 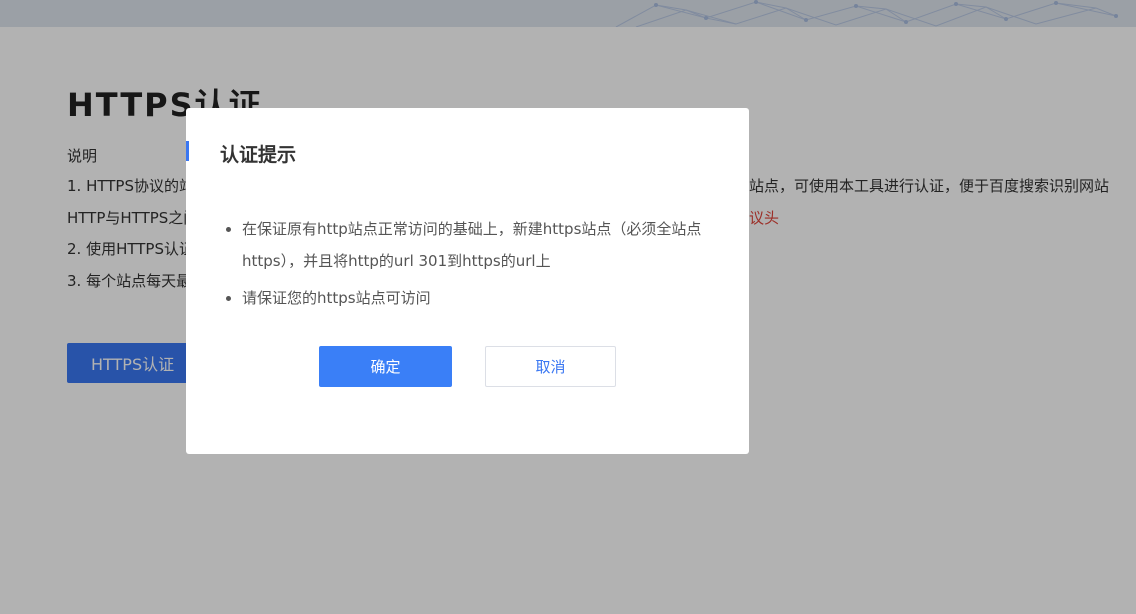 I want to click on title-accent-bar, so click(x=187, y=151).